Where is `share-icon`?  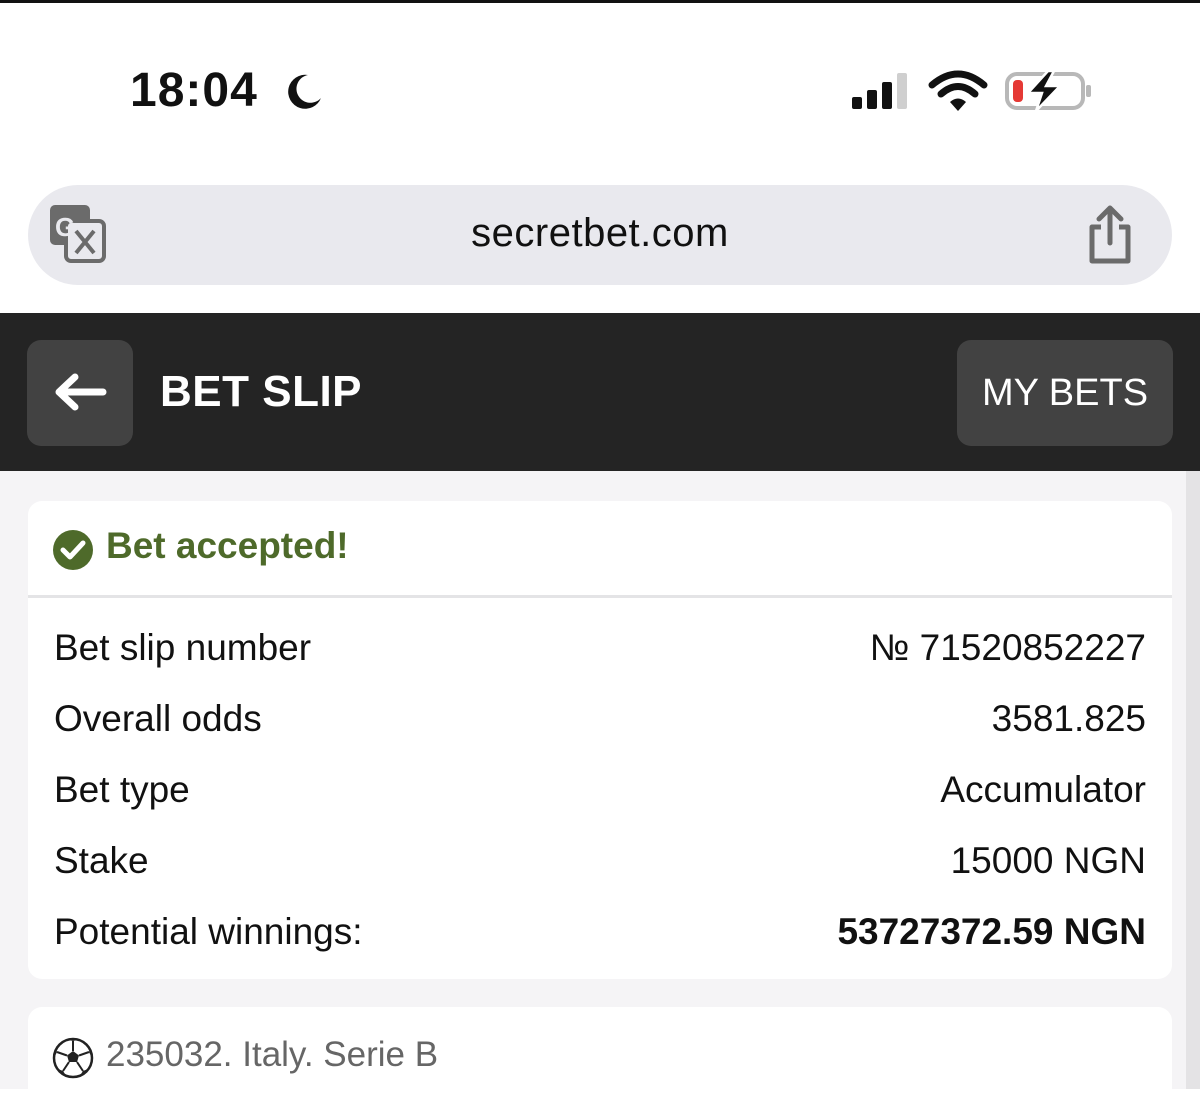 share-icon is located at coordinates (1110, 235).